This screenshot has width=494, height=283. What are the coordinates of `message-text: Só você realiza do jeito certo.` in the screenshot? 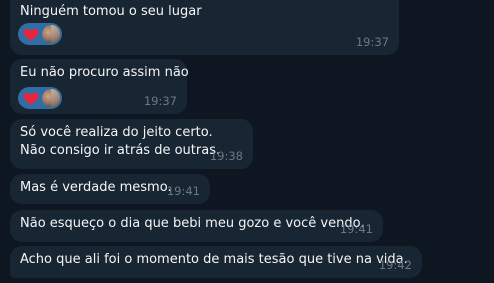 It's located at (116, 132).